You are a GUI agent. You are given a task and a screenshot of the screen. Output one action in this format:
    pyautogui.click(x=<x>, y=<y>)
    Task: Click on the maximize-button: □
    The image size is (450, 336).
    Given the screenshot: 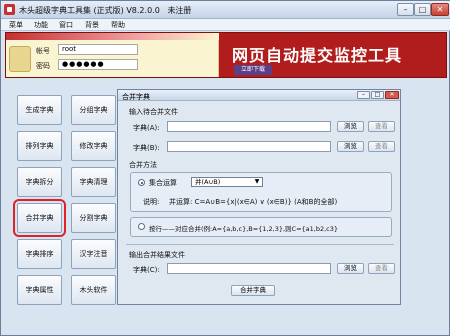 What is the action you would take?
    pyautogui.click(x=422, y=9)
    